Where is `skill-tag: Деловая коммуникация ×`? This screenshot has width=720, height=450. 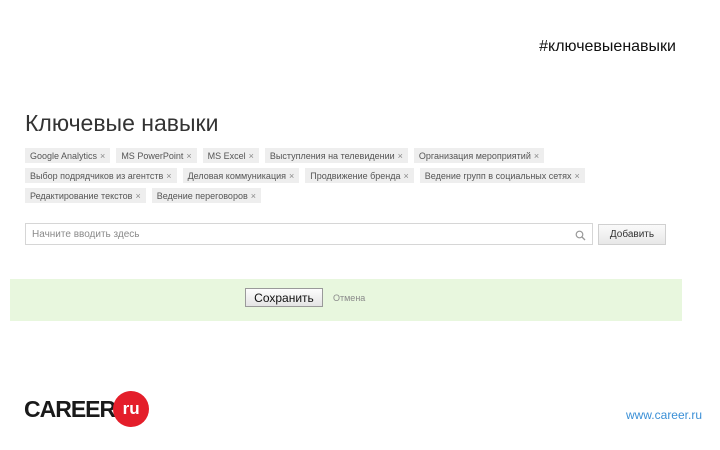
skill-tag: Деловая коммуникация × is located at coordinates (241, 175).